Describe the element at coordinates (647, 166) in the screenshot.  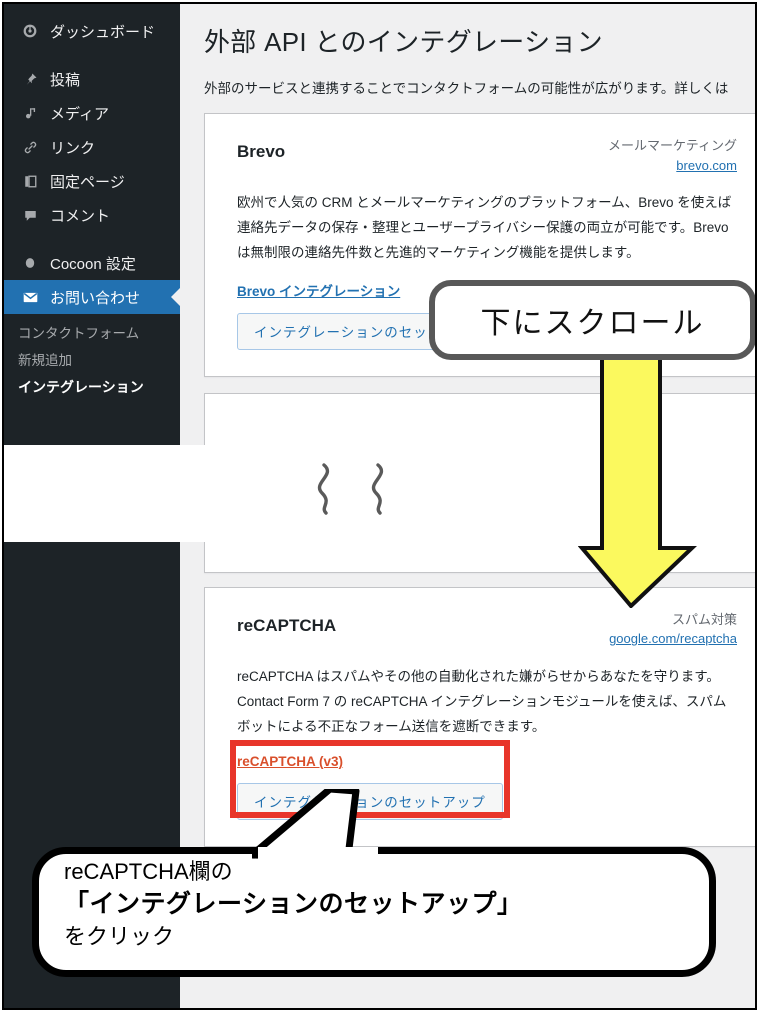
I see `card-url-link: brevo.com` at that location.